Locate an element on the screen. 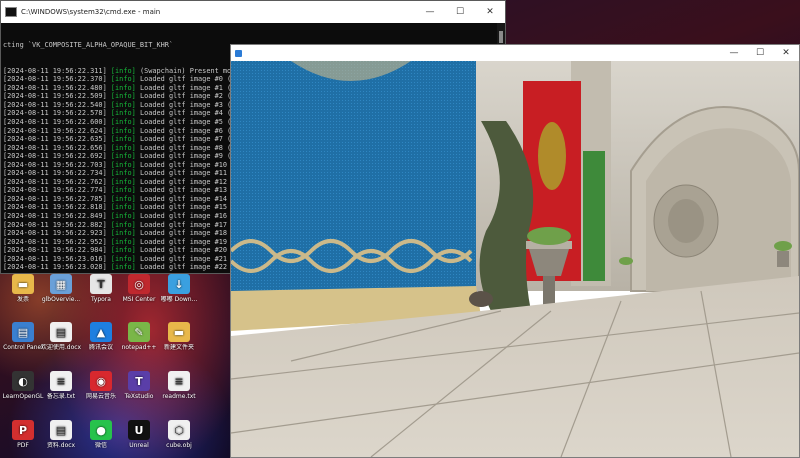 The height and width of the screenshot is (458, 800). desktop-icon: ⬡ cube.obj is located at coordinates (179, 434).